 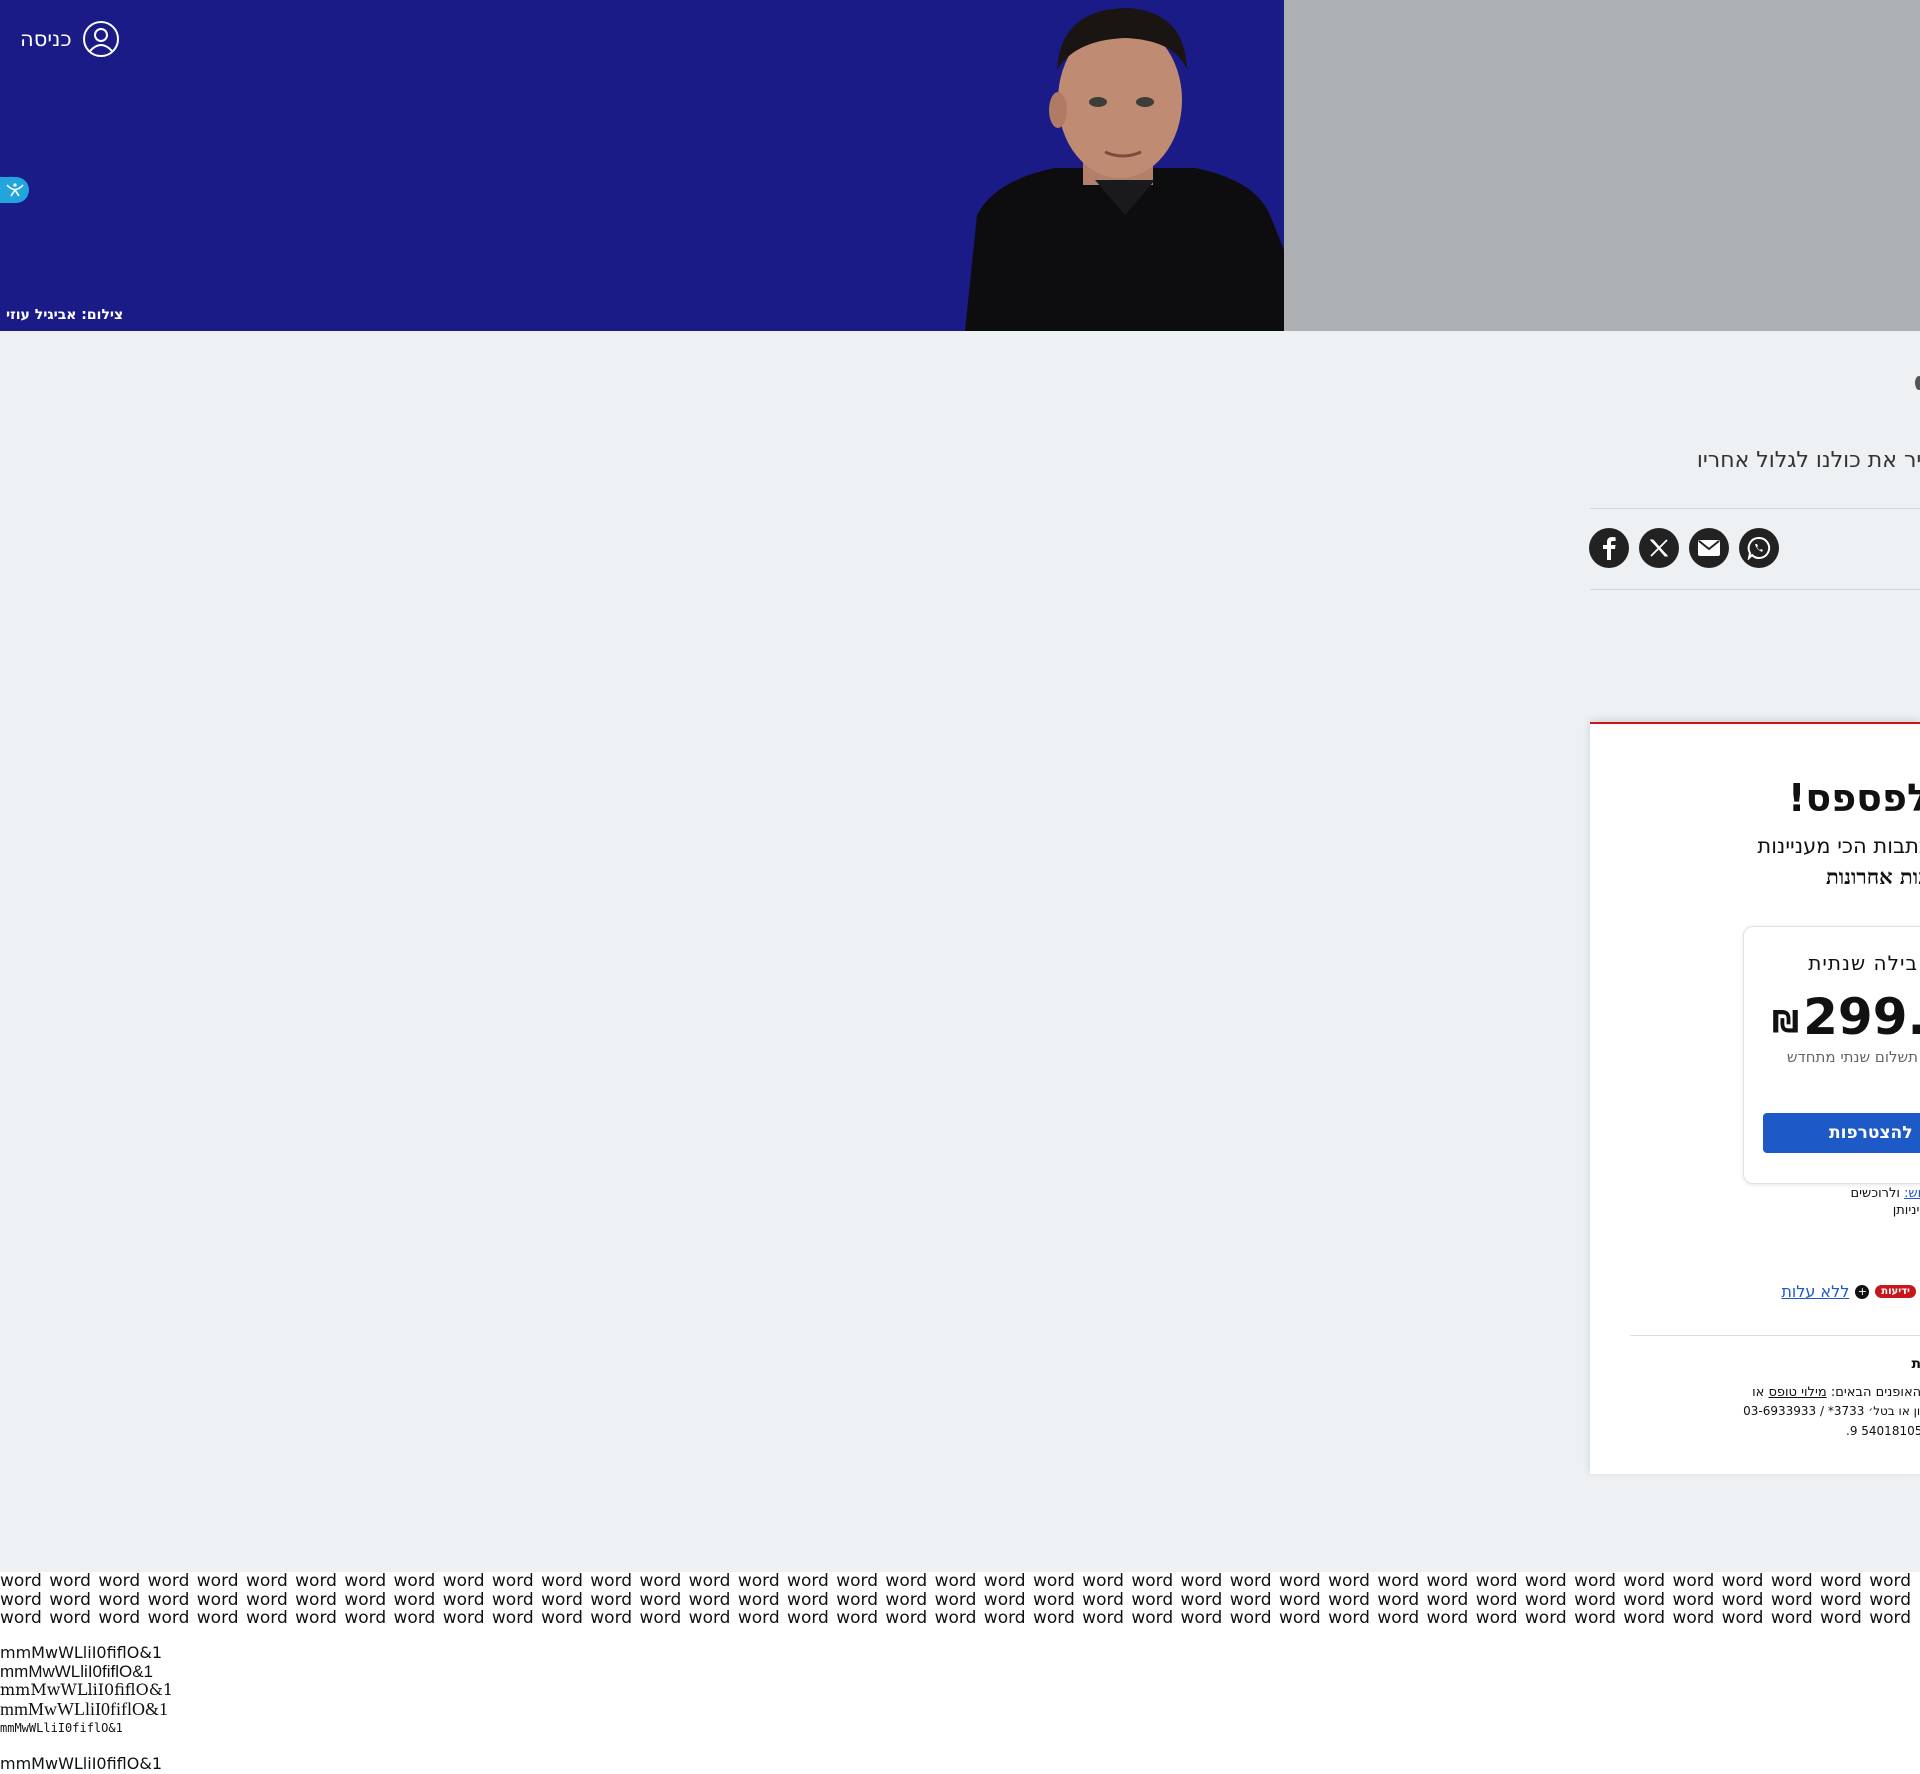 I want to click on plan-note: תשלום שנתי מתחדש, so click(x=1852, y=1057).